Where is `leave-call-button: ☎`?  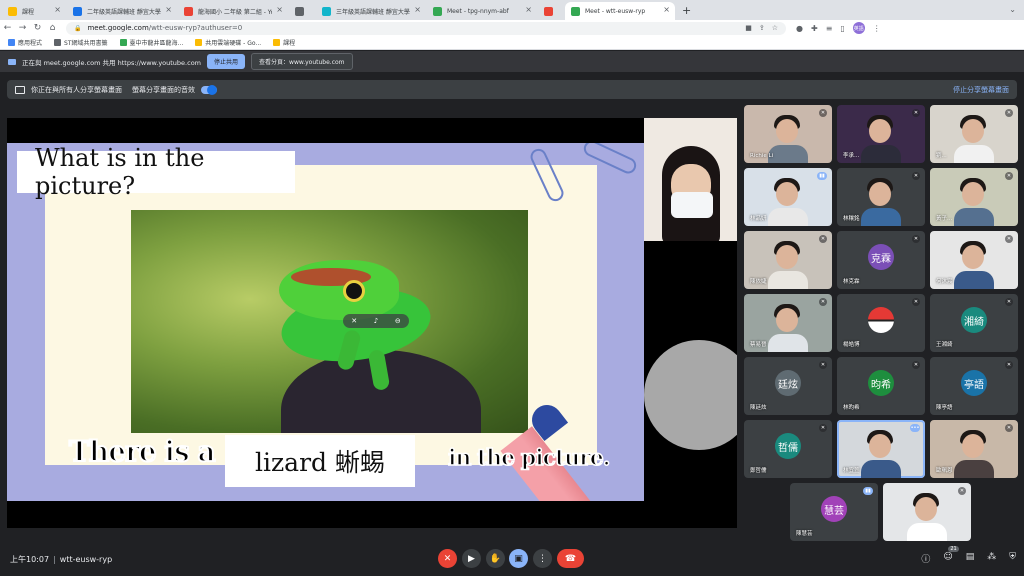
leave-call-button: ☎ is located at coordinates (570, 558).